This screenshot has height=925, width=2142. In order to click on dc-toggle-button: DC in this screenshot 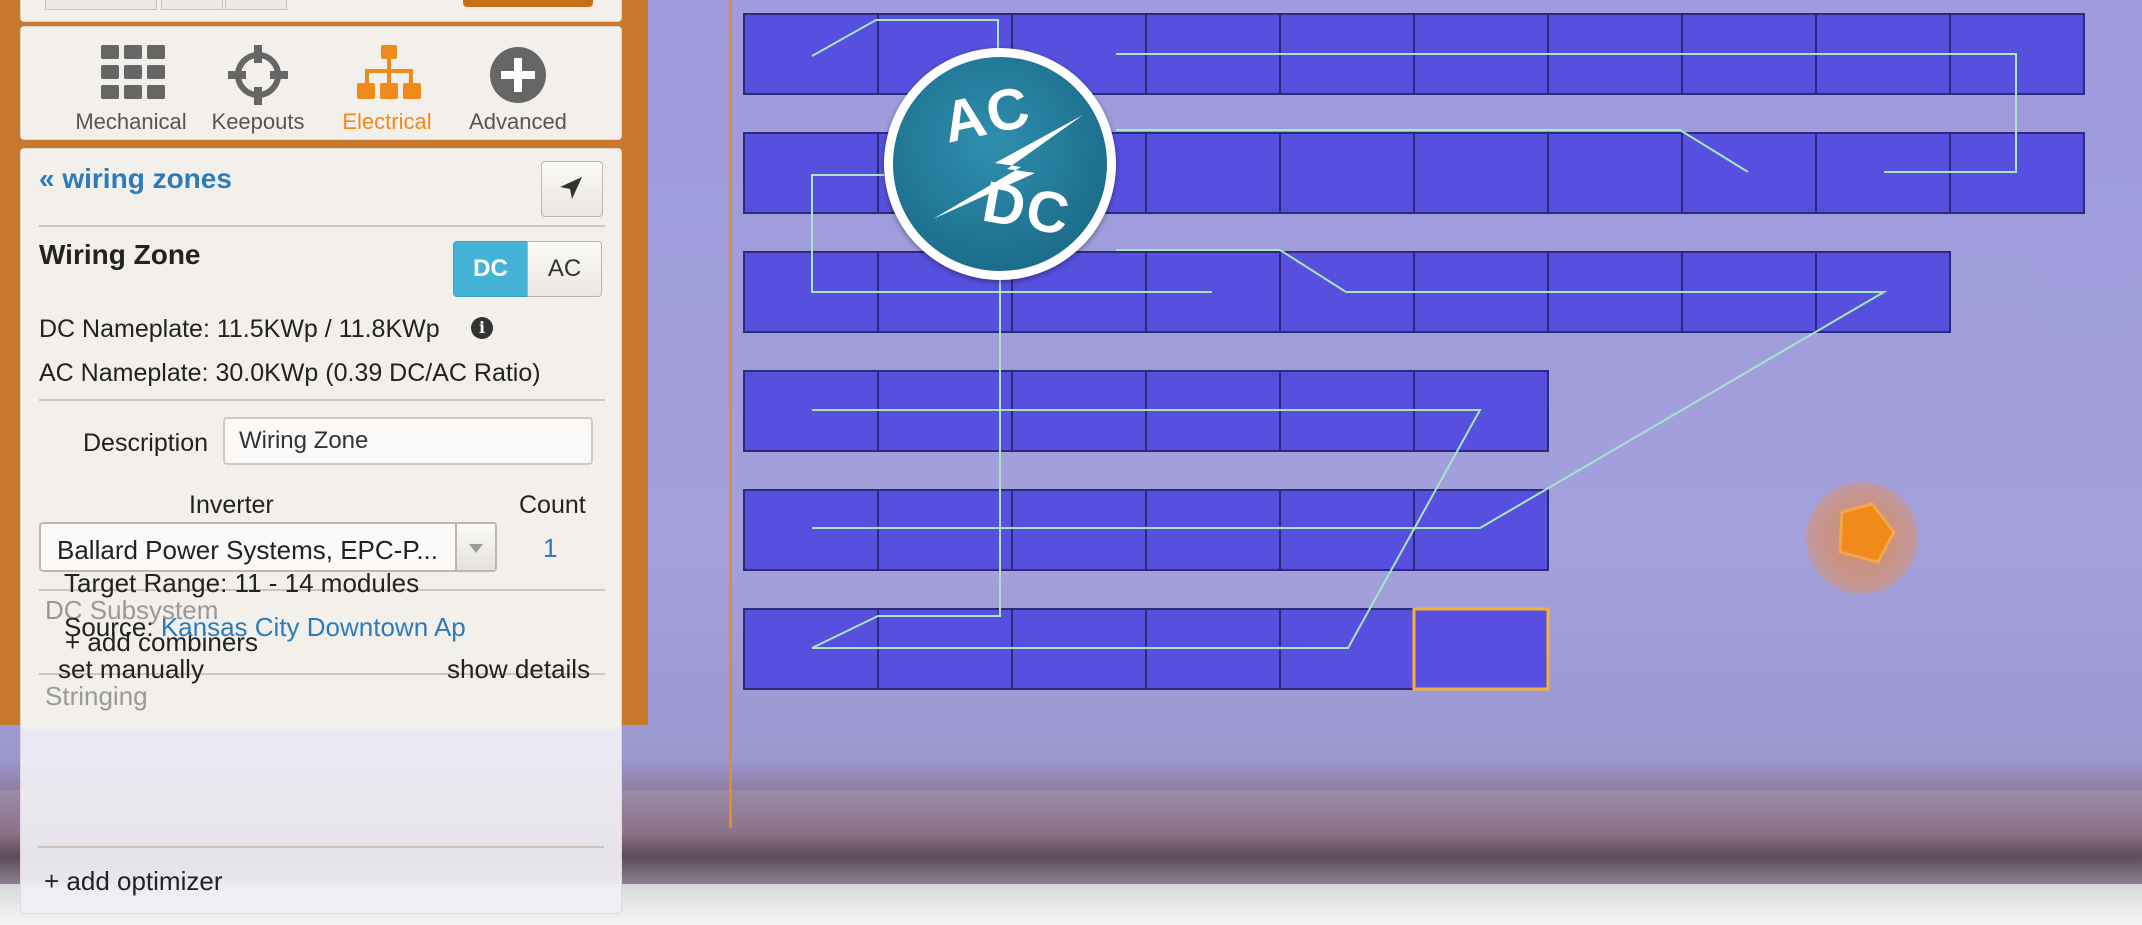, I will do `click(490, 269)`.